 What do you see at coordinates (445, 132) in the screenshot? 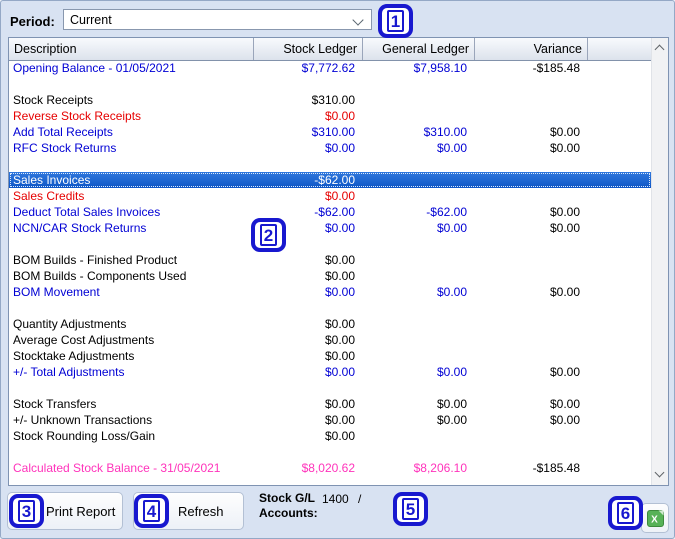
I see `cell-general-ledger: $310.00` at bounding box center [445, 132].